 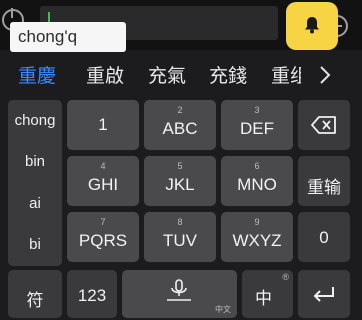 What do you see at coordinates (35, 203) in the screenshot?
I see `syllable-option: ai` at bounding box center [35, 203].